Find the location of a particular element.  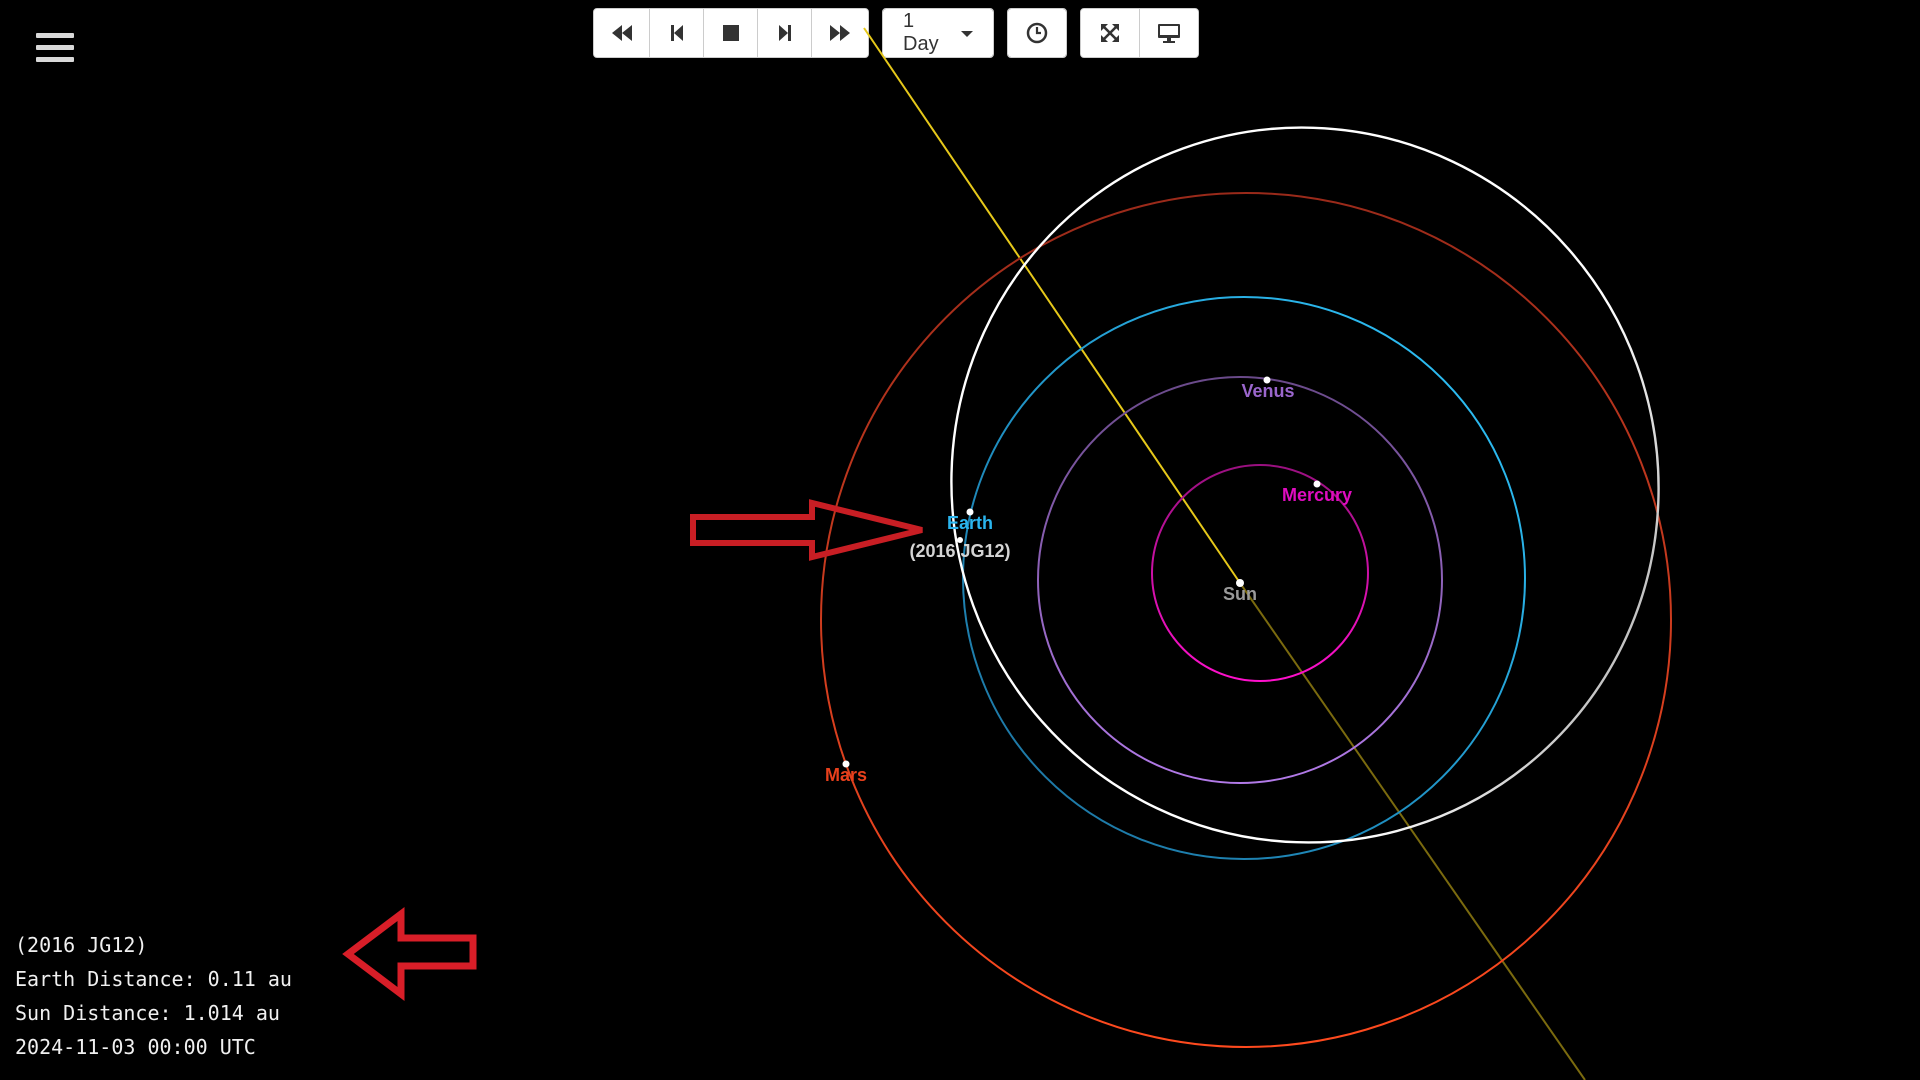

info-object-name: (2016 JG12) is located at coordinates (81, 945).